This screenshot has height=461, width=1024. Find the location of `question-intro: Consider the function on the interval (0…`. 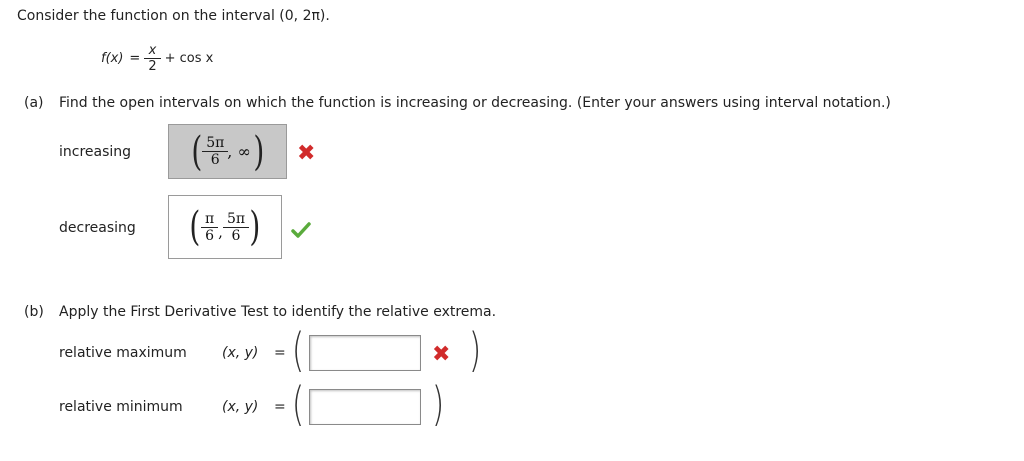

question-intro: Consider the function on the interval (0… is located at coordinates (173, 16).